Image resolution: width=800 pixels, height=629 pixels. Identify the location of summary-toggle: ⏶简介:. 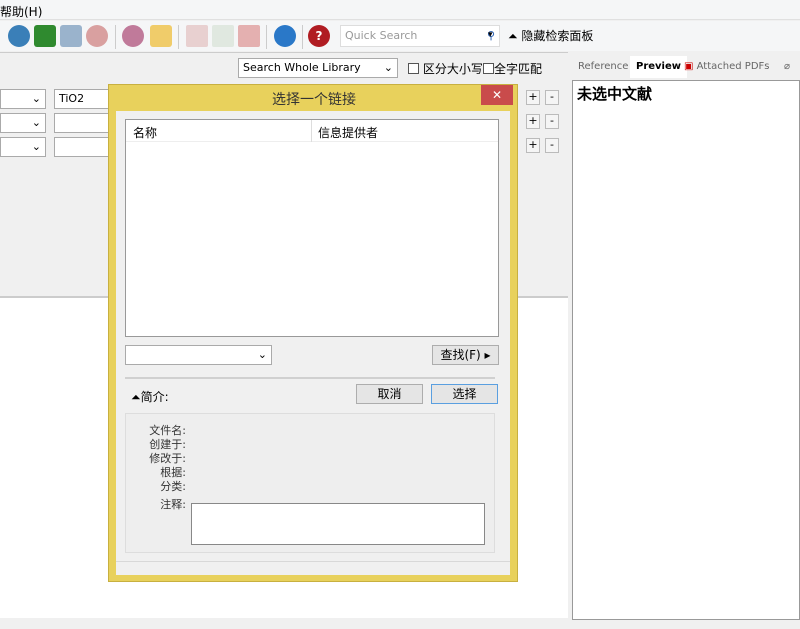
(150, 396).